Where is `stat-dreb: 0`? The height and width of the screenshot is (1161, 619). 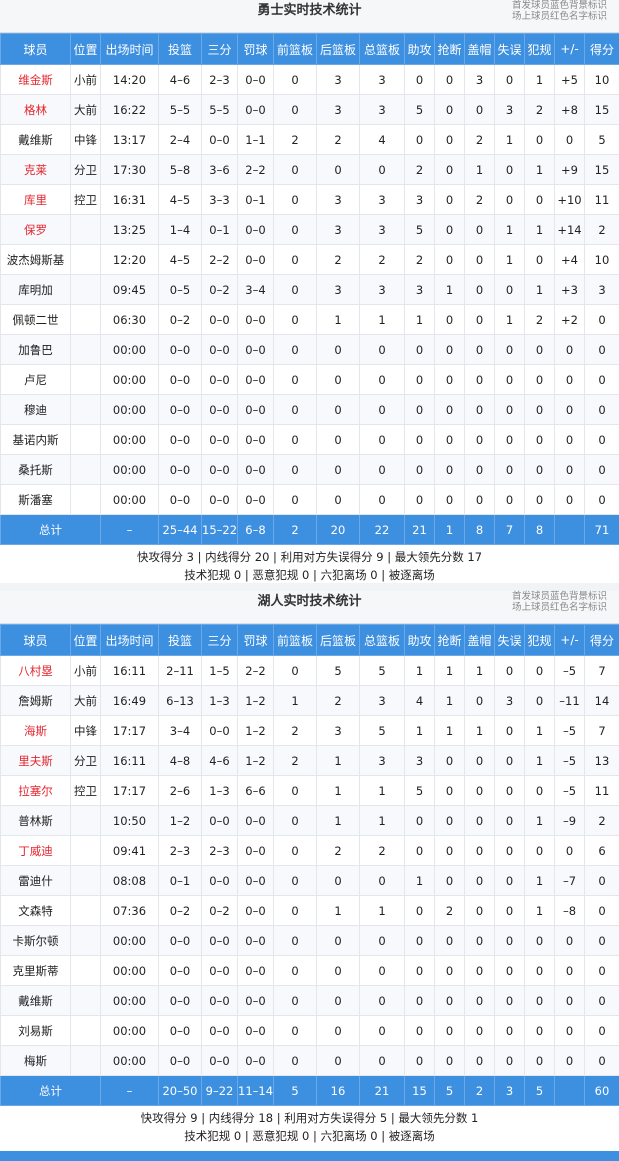
stat-dreb: 0 is located at coordinates (338, 349).